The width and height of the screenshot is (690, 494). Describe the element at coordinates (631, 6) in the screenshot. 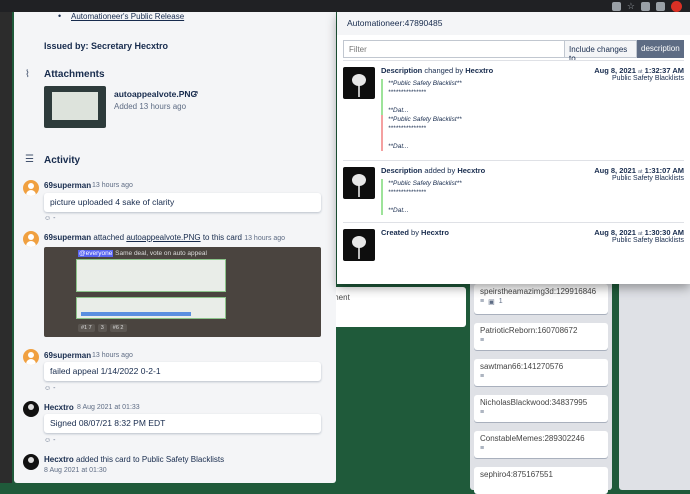

I see `star-icon: ☆` at that location.